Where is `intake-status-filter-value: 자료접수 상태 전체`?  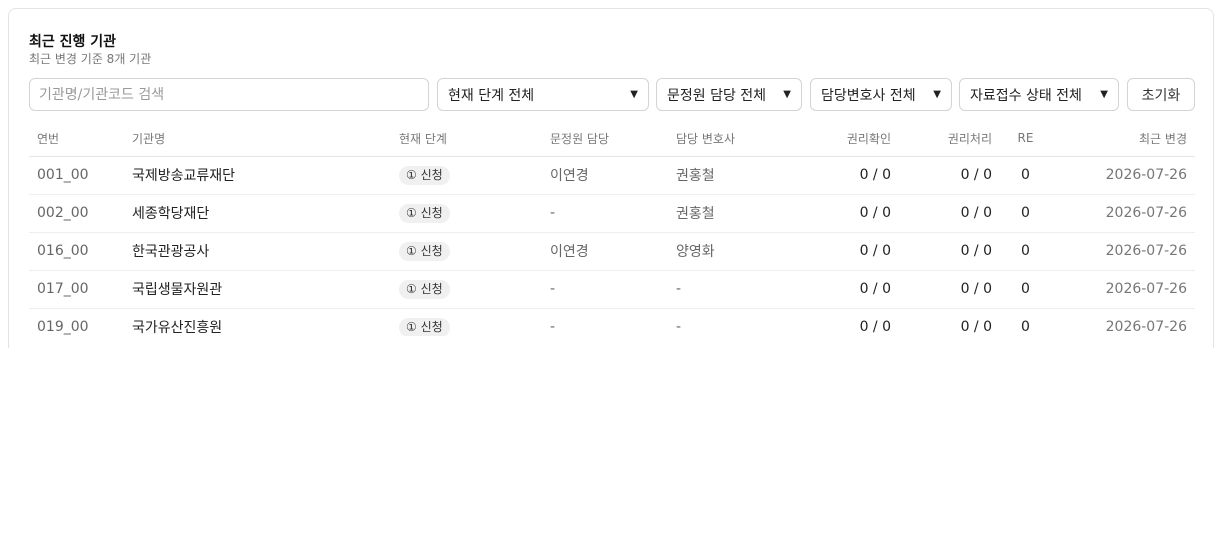
intake-status-filter-value: 자료접수 상태 전체 is located at coordinates (1026, 95).